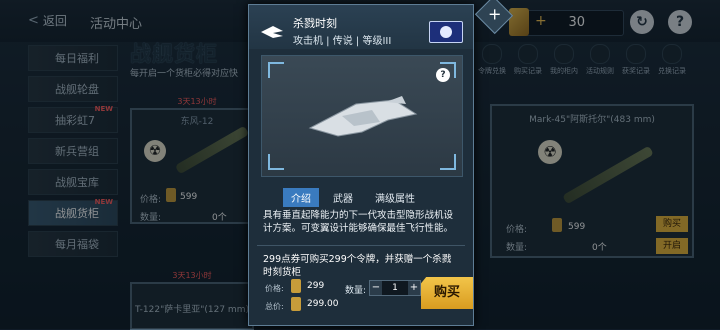 The image size is (720, 330). What do you see at coordinates (358, 222) in the screenshot?
I see `item-description: 具有垂直起降能力的下一代攻击型隐形战机设计方案。可变翼设计能够确保最佳飞行性能。` at bounding box center [358, 222].